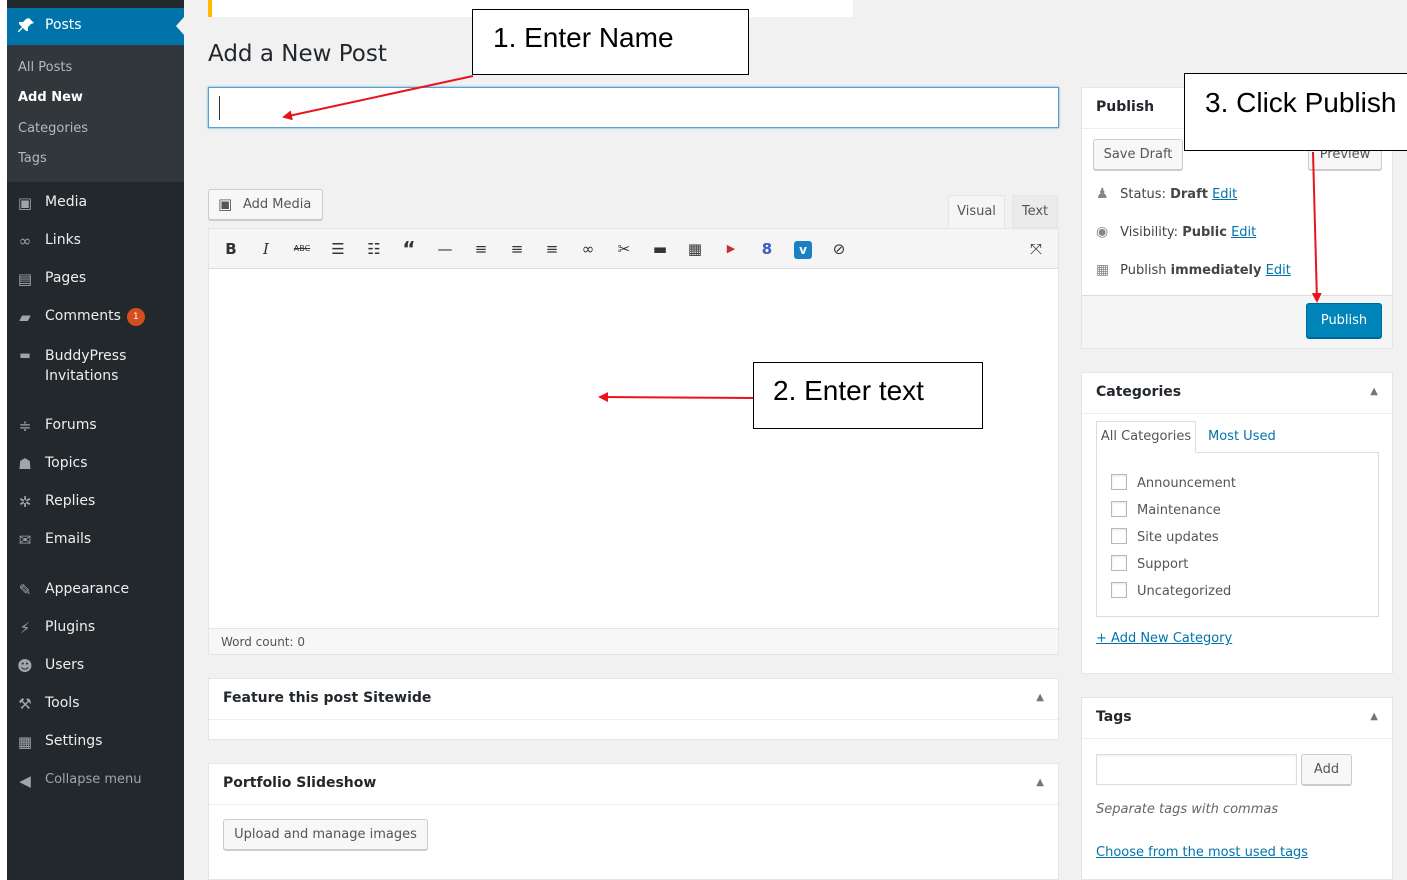 The width and height of the screenshot is (1407, 880). I want to click on tab-all-categories: All Categories, so click(1146, 437).